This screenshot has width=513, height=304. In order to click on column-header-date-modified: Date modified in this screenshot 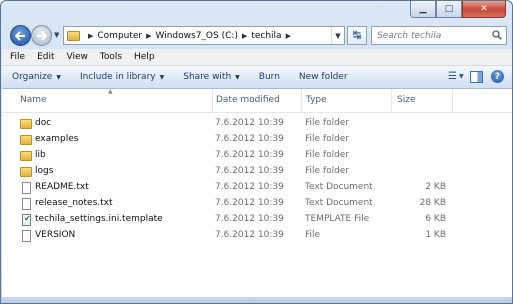, I will do `click(248, 100)`.